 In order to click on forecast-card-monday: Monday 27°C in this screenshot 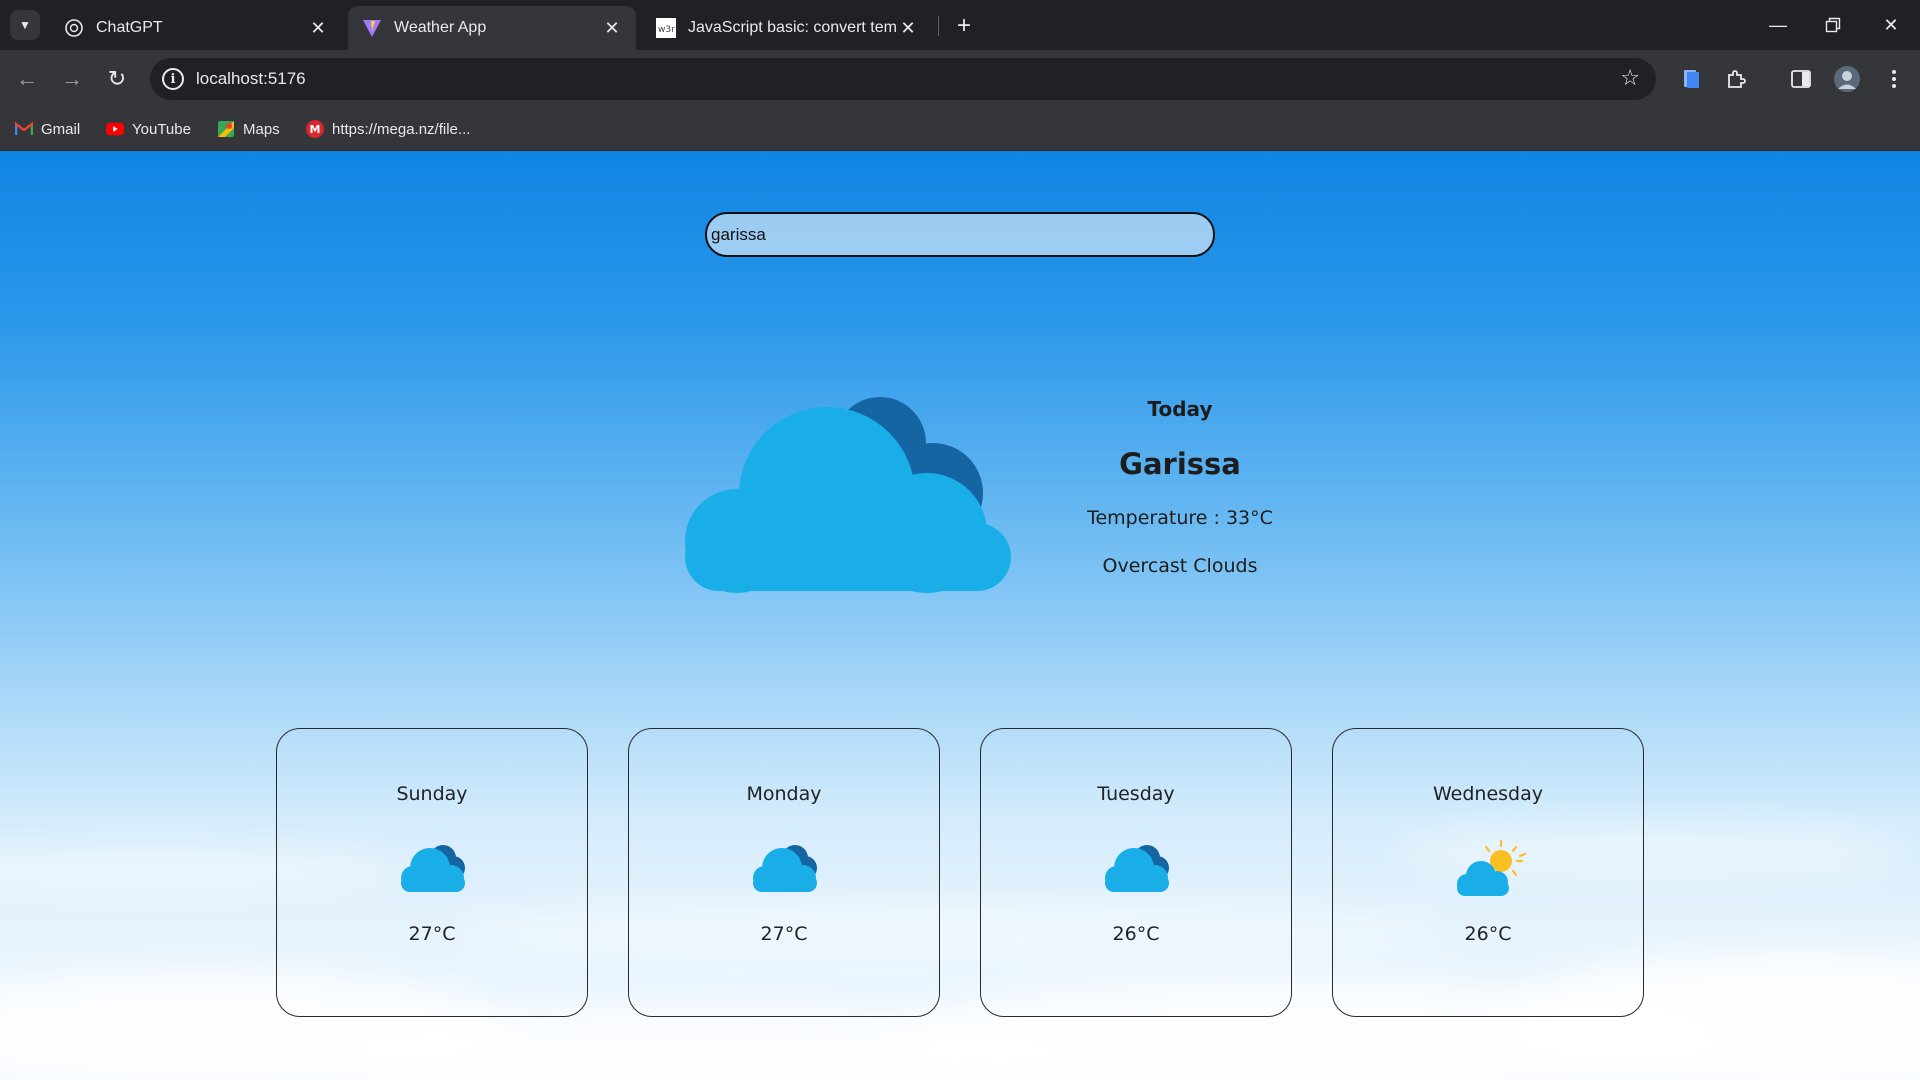, I will do `click(784, 872)`.